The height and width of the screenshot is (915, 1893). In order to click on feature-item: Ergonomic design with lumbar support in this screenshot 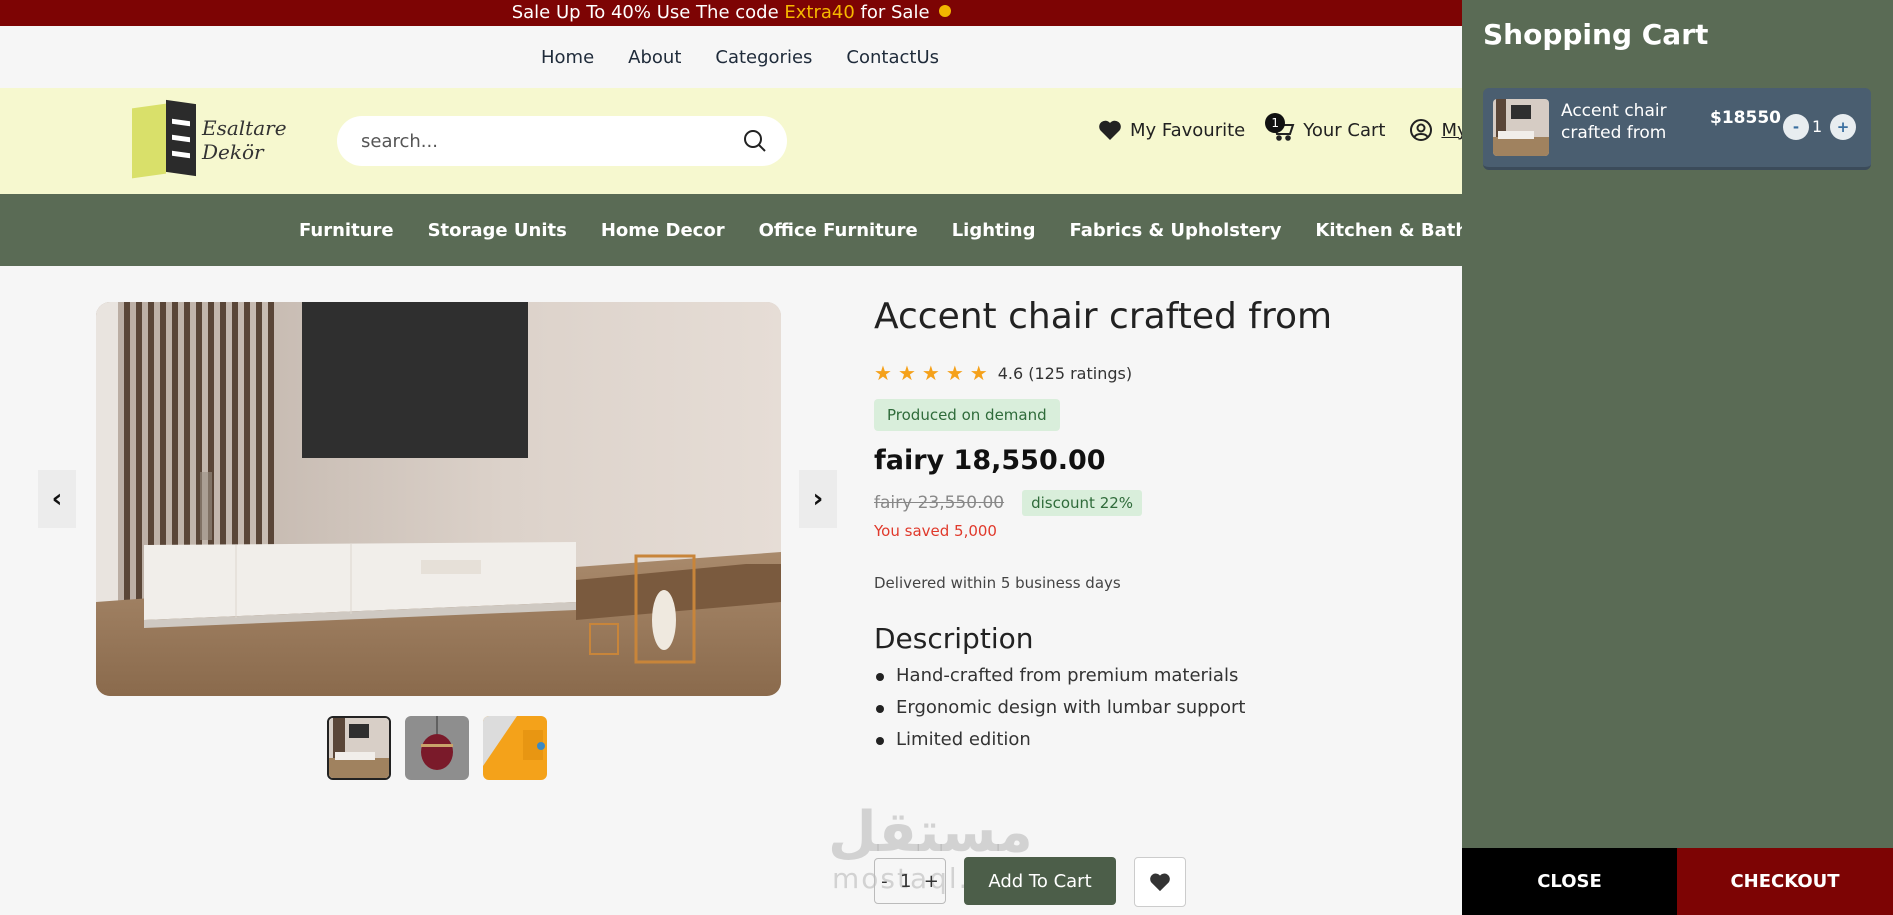, I will do `click(1154, 707)`.